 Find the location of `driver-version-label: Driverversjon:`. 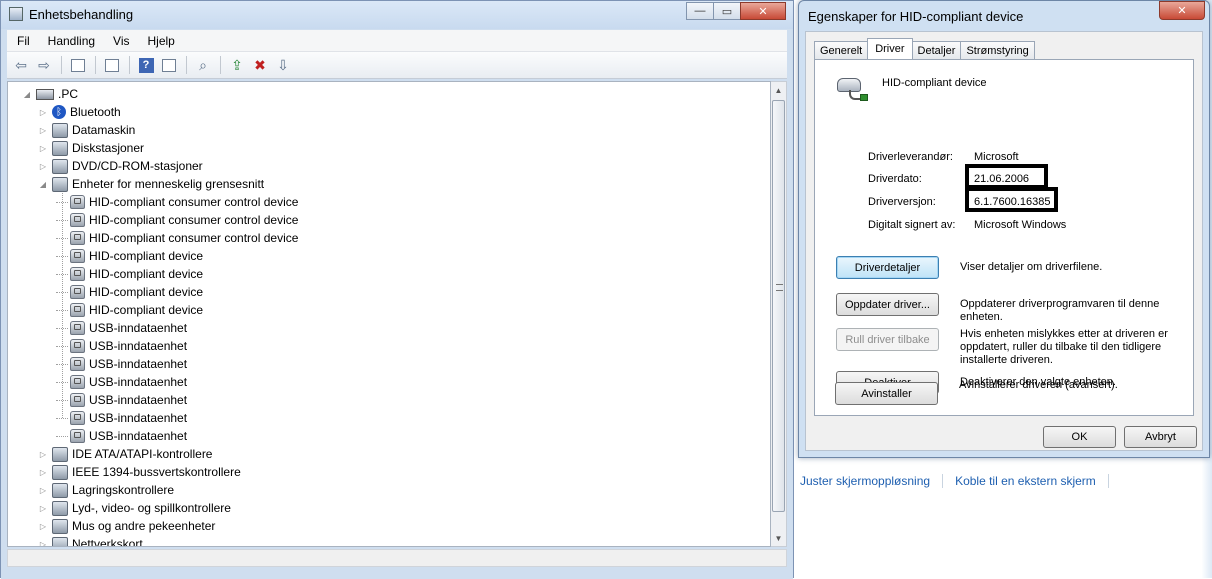

driver-version-label: Driverversjon: is located at coordinates (902, 202).